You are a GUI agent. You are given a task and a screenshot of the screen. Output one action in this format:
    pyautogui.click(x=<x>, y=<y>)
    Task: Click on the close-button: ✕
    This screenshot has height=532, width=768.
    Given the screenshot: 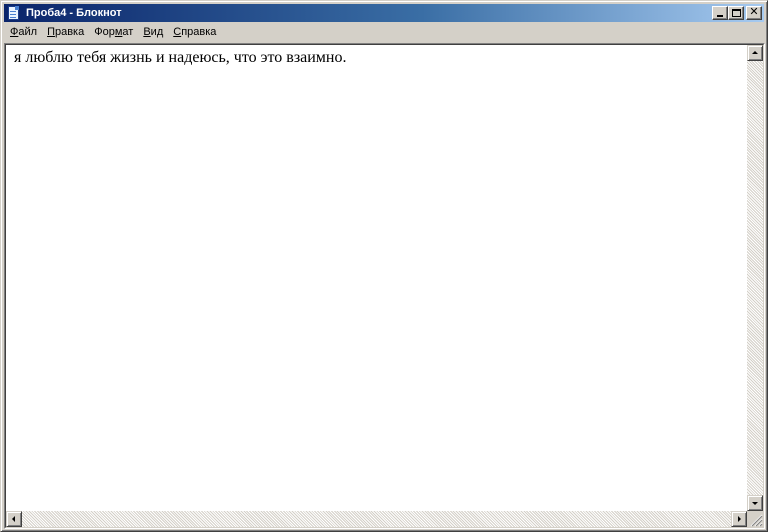 What is the action you would take?
    pyautogui.click(x=754, y=13)
    